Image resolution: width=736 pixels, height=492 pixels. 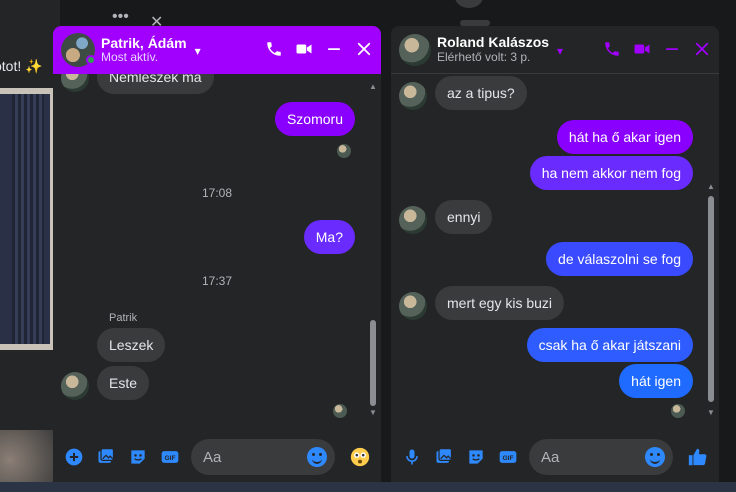 What do you see at coordinates (123, 383) in the screenshot?
I see `message-incoming: Este` at bounding box center [123, 383].